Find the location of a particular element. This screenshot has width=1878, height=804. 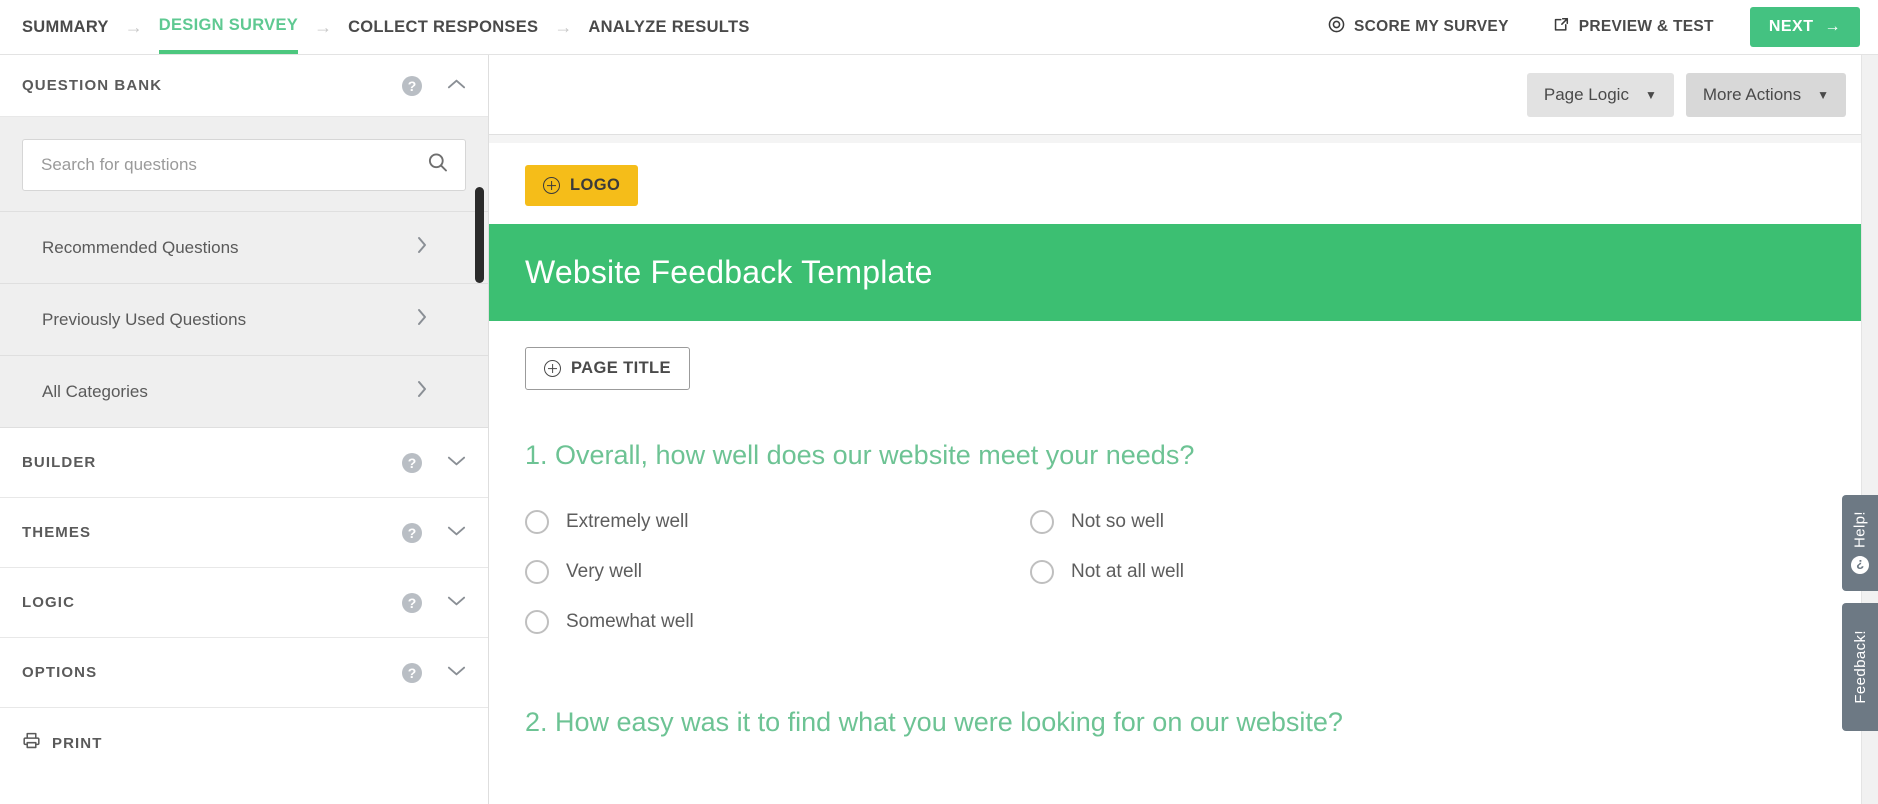

option-extremely-well: Extremely well is located at coordinates (777, 522).